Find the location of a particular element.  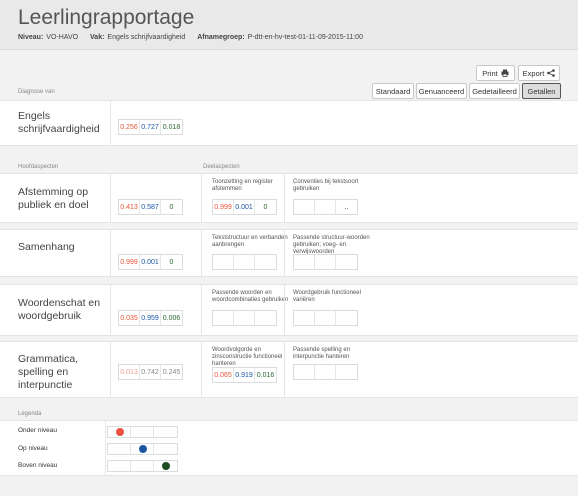

tab-getallen: Getallen is located at coordinates (541, 91).